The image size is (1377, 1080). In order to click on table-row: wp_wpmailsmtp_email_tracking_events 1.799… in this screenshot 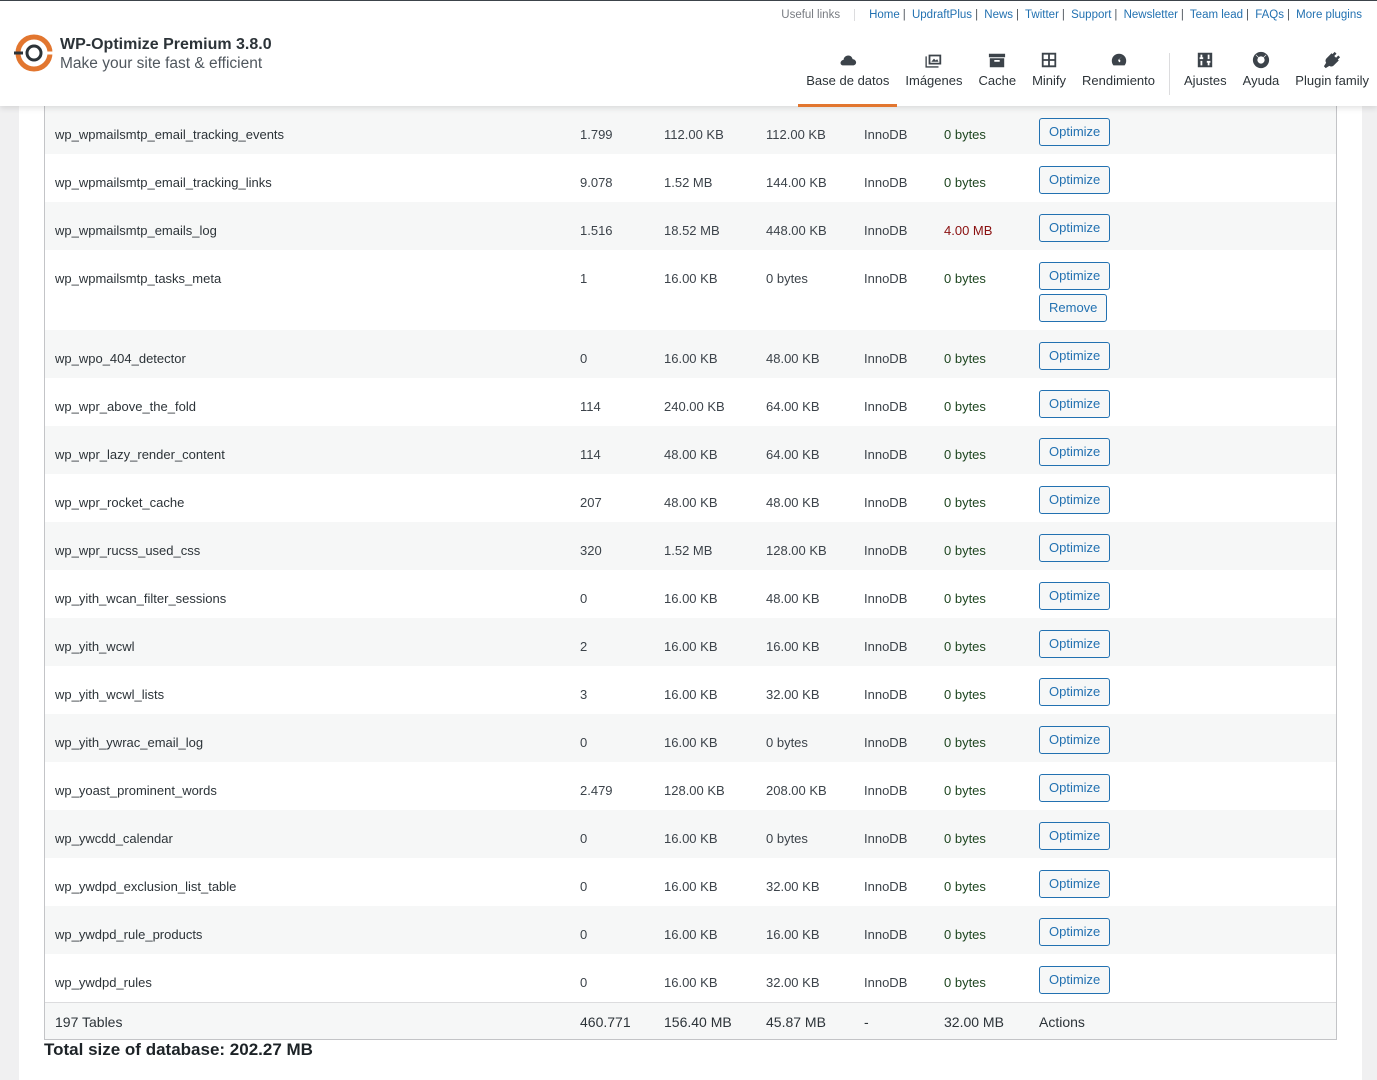, I will do `click(690, 130)`.